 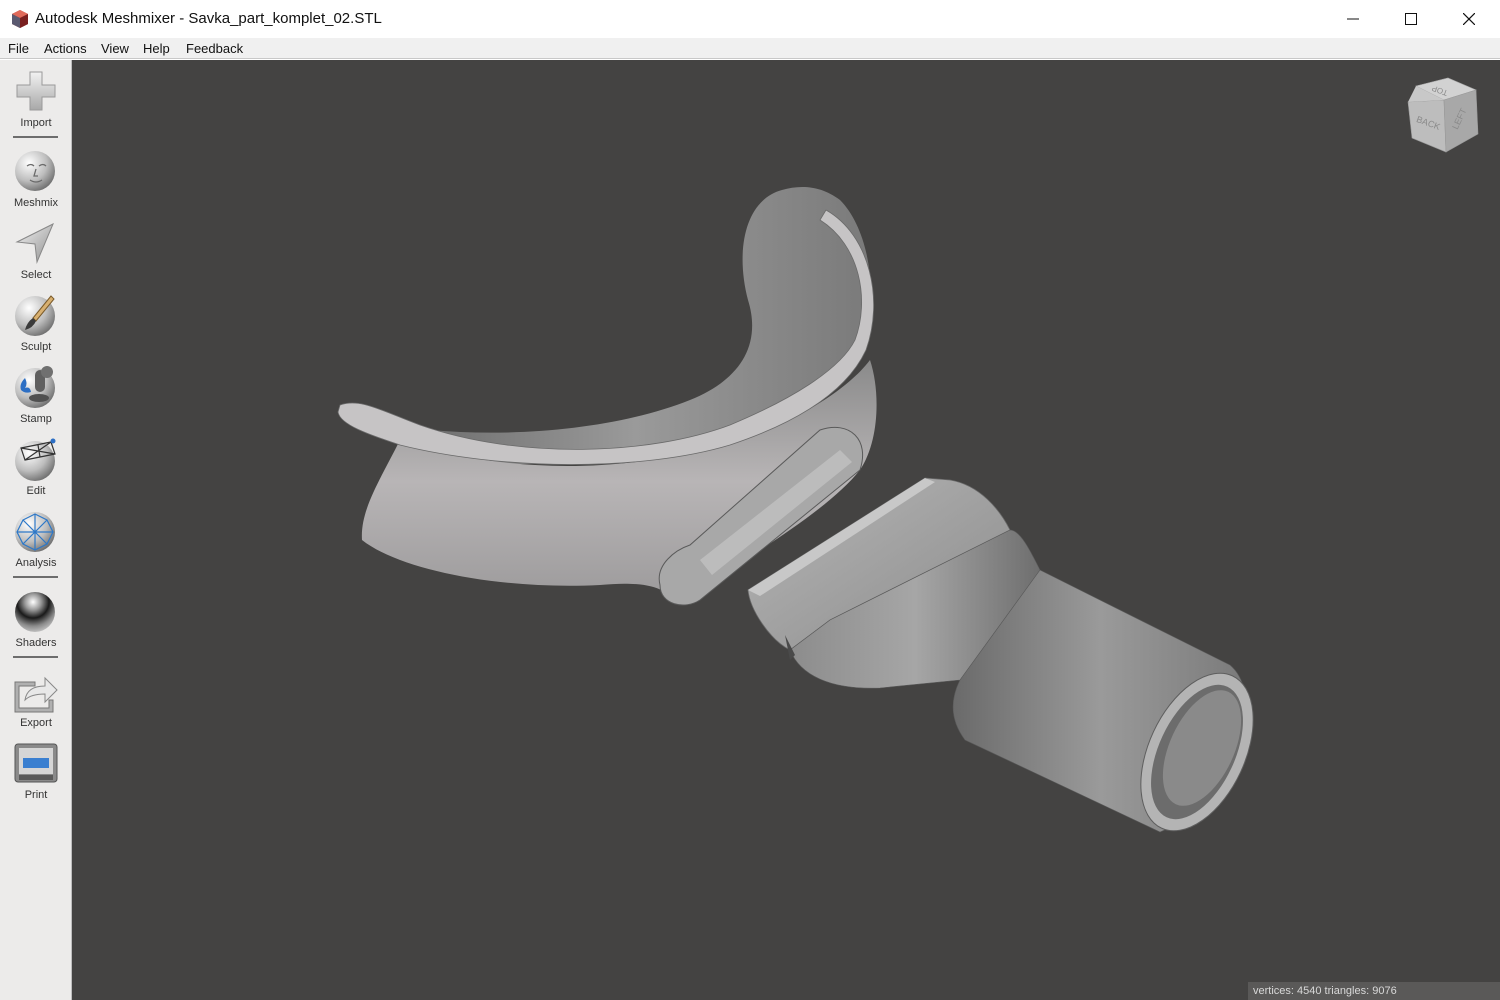 What do you see at coordinates (115, 48) in the screenshot?
I see `menu-view: View` at bounding box center [115, 48].